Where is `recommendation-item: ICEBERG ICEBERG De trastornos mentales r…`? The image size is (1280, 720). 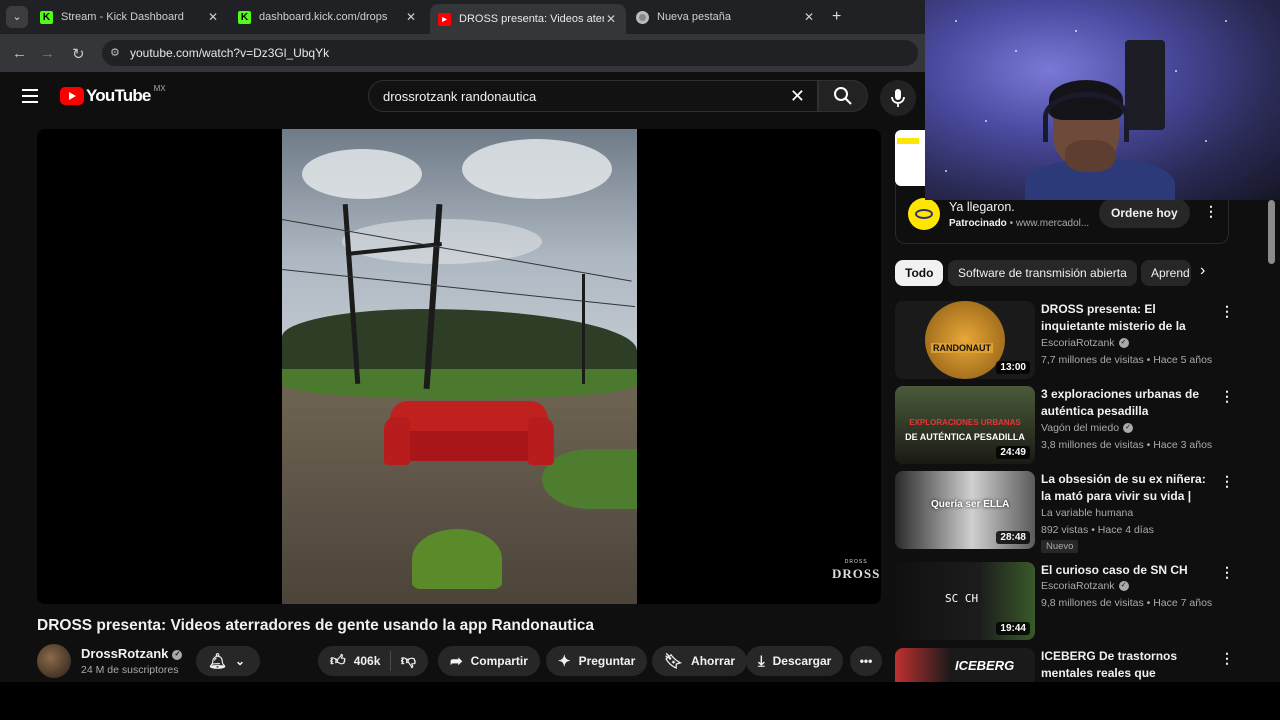
recommendation-item: ICEBERG ICEBERG De trastornos mentales r… is located at coordinates (1065, 665).